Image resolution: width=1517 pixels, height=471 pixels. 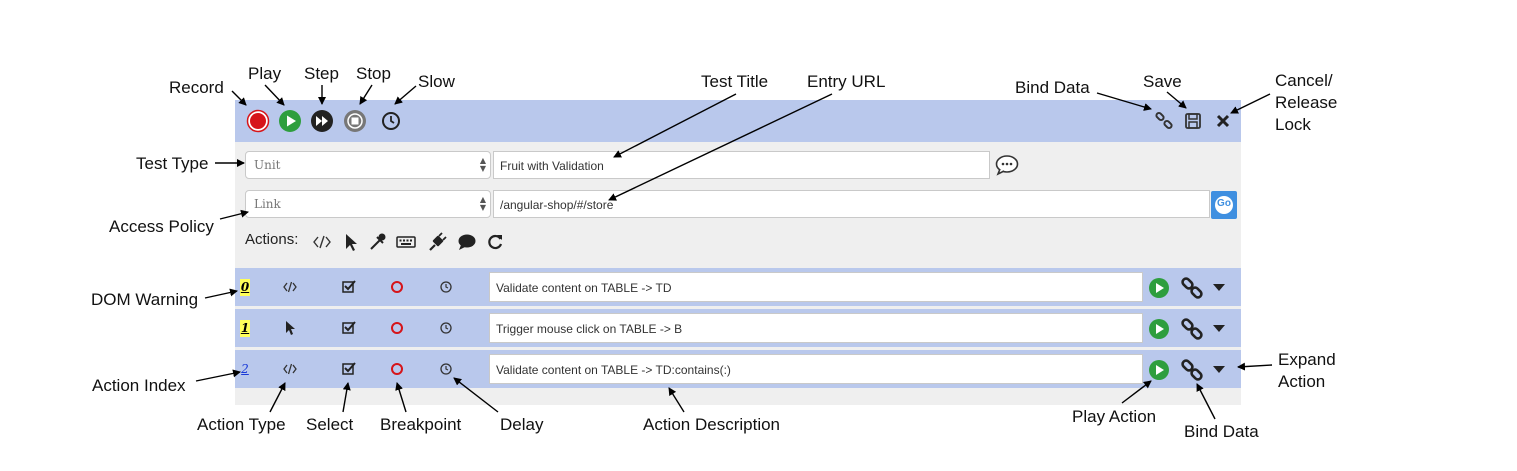 I want to click on add-keyboard-action-button, so click(x=406, y=242).